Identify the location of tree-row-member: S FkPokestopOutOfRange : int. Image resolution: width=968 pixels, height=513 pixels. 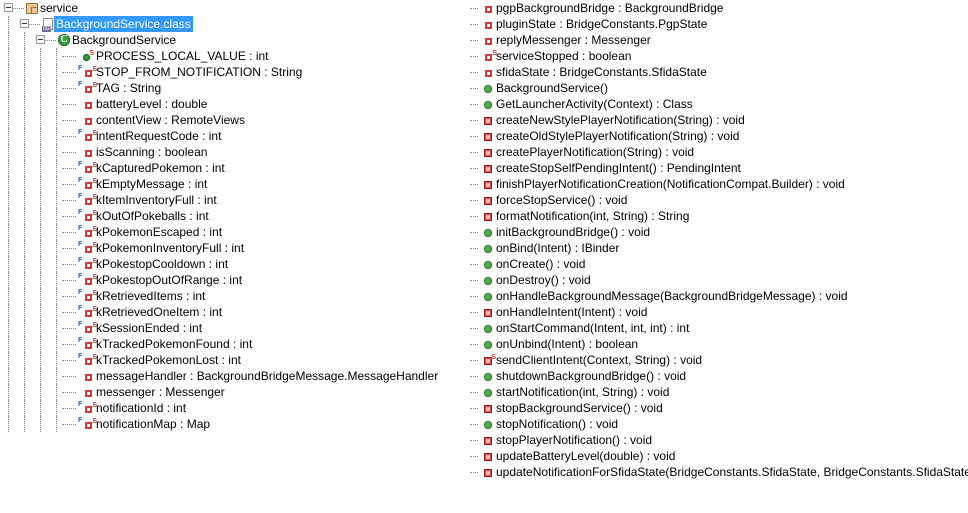
(235, 280).